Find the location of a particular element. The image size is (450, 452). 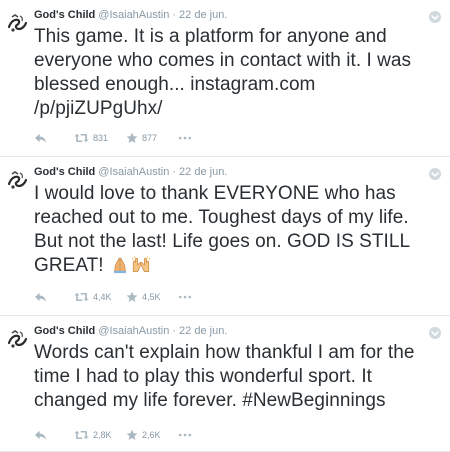

retweet-count: 4,4K is located at coordinates (102, 297).